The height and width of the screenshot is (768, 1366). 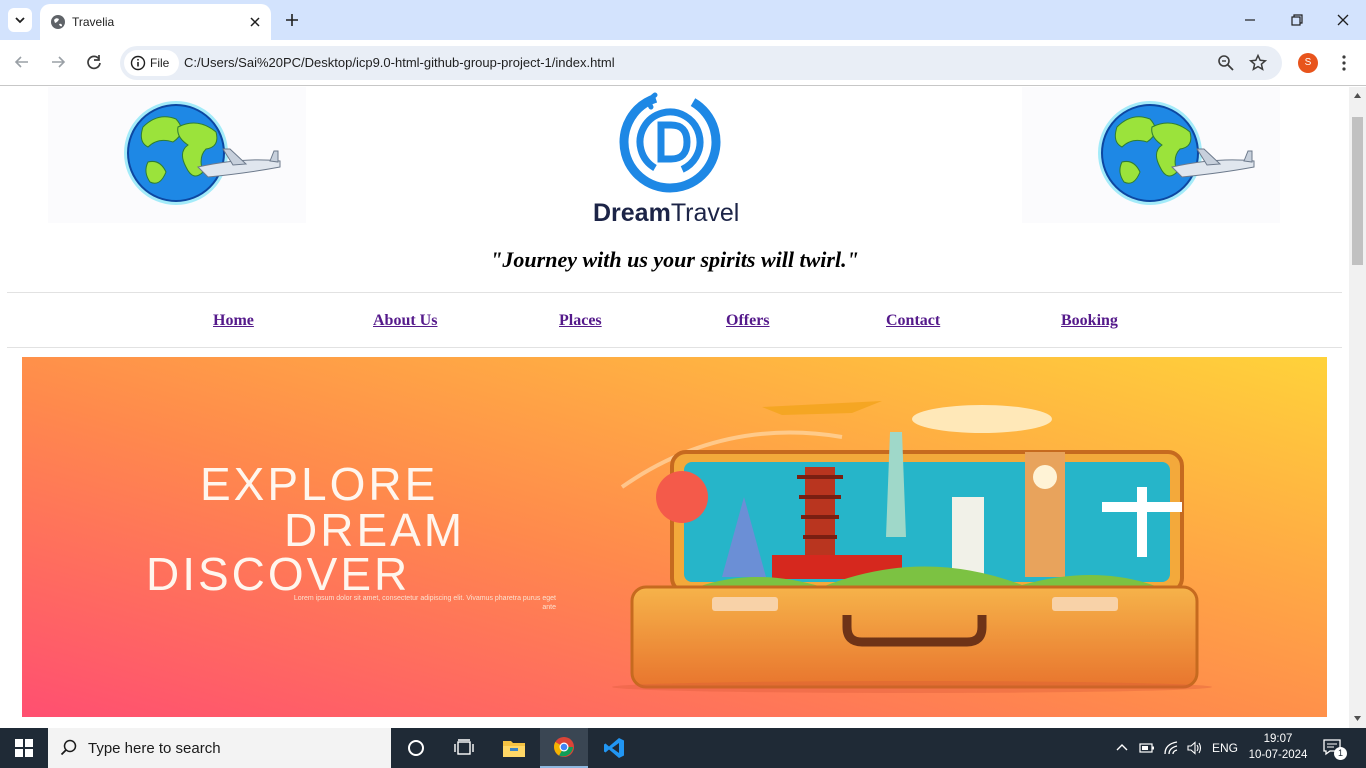 What do you see at coordinates (154, 748) in the screenshot?
I see `taskbar-search-placeholder: Type here to search` at bounding box center [154, 748].